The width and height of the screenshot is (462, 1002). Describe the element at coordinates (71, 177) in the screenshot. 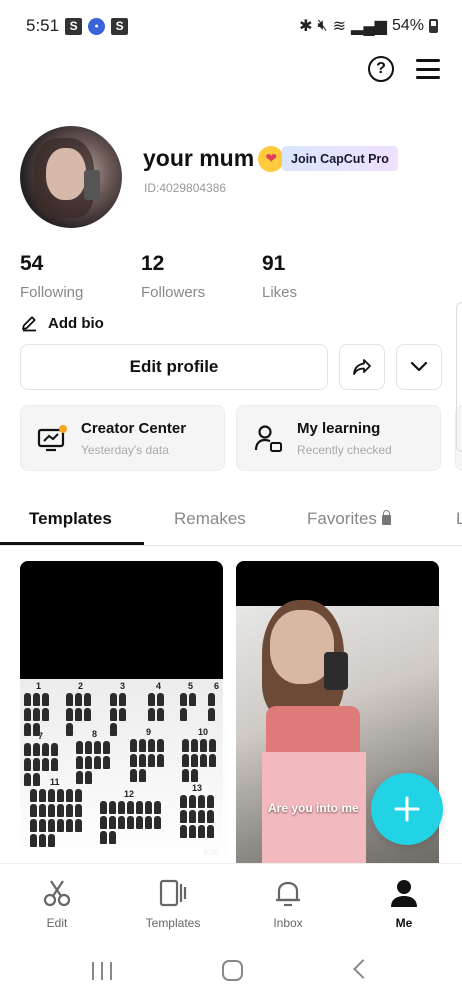

I see `avatar` at that location.